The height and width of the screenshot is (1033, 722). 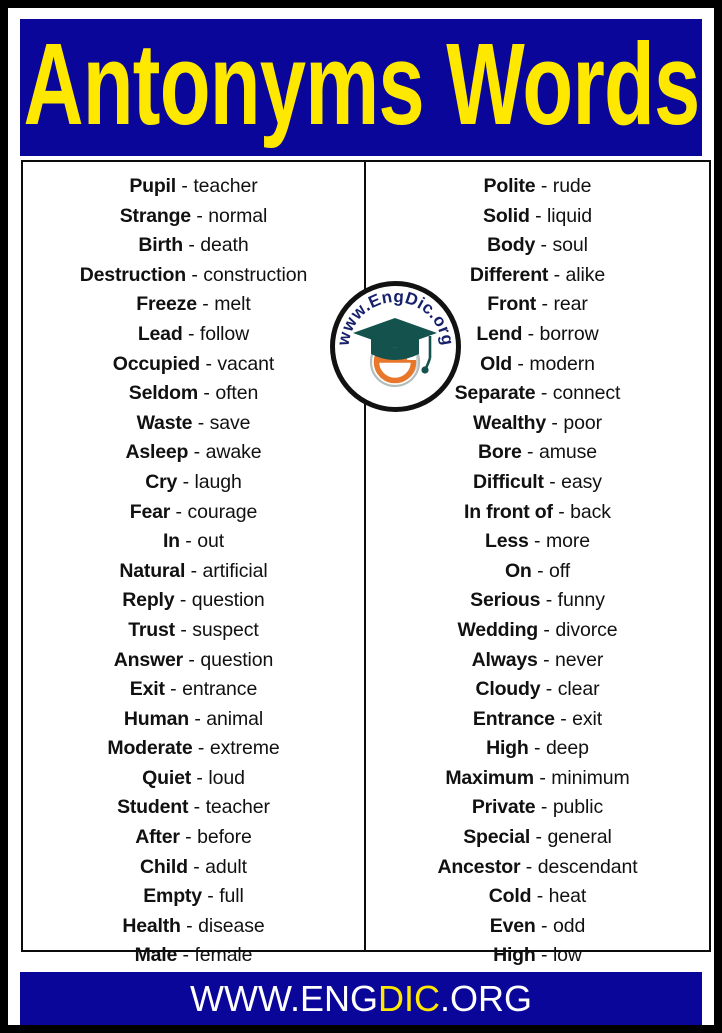 What do you see at coordinates (255, 274) in the screenshot?
I see `antonym-opposite: construction` at bounding box center [255, 274].